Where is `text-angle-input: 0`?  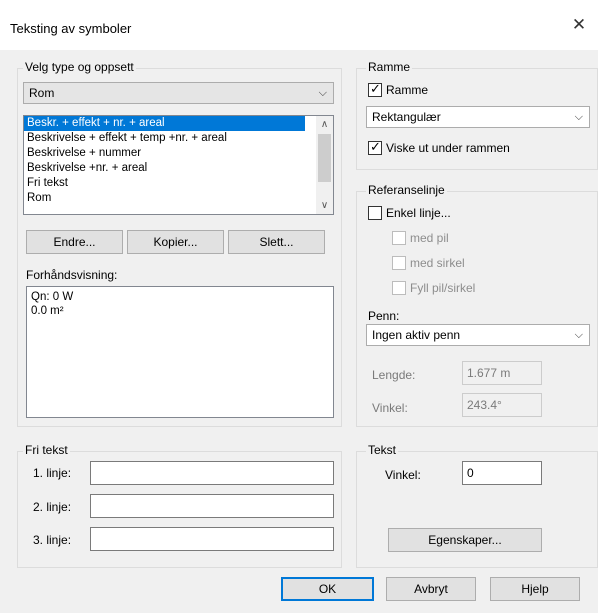 text-angle-input: 0 is located at coordinates (502, 473).